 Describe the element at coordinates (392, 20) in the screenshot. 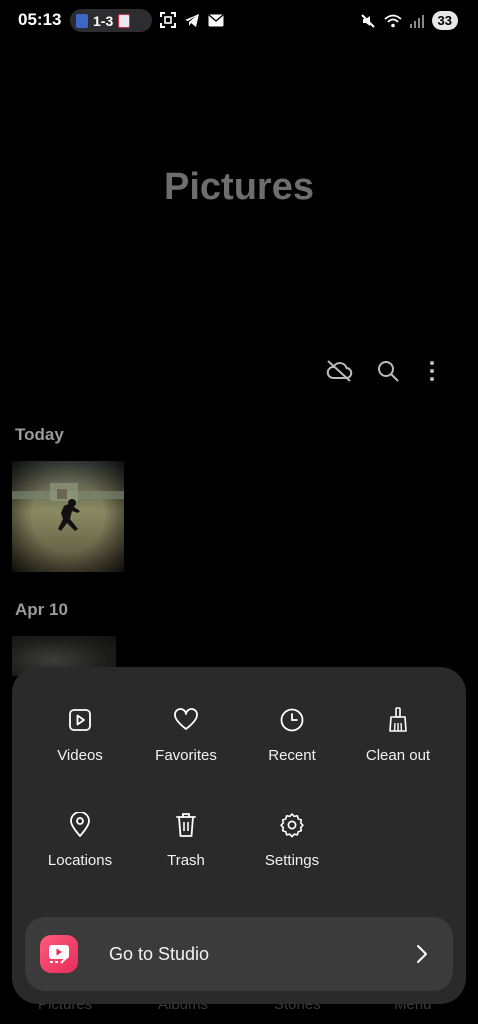

I see `wifi-icon` at that location.